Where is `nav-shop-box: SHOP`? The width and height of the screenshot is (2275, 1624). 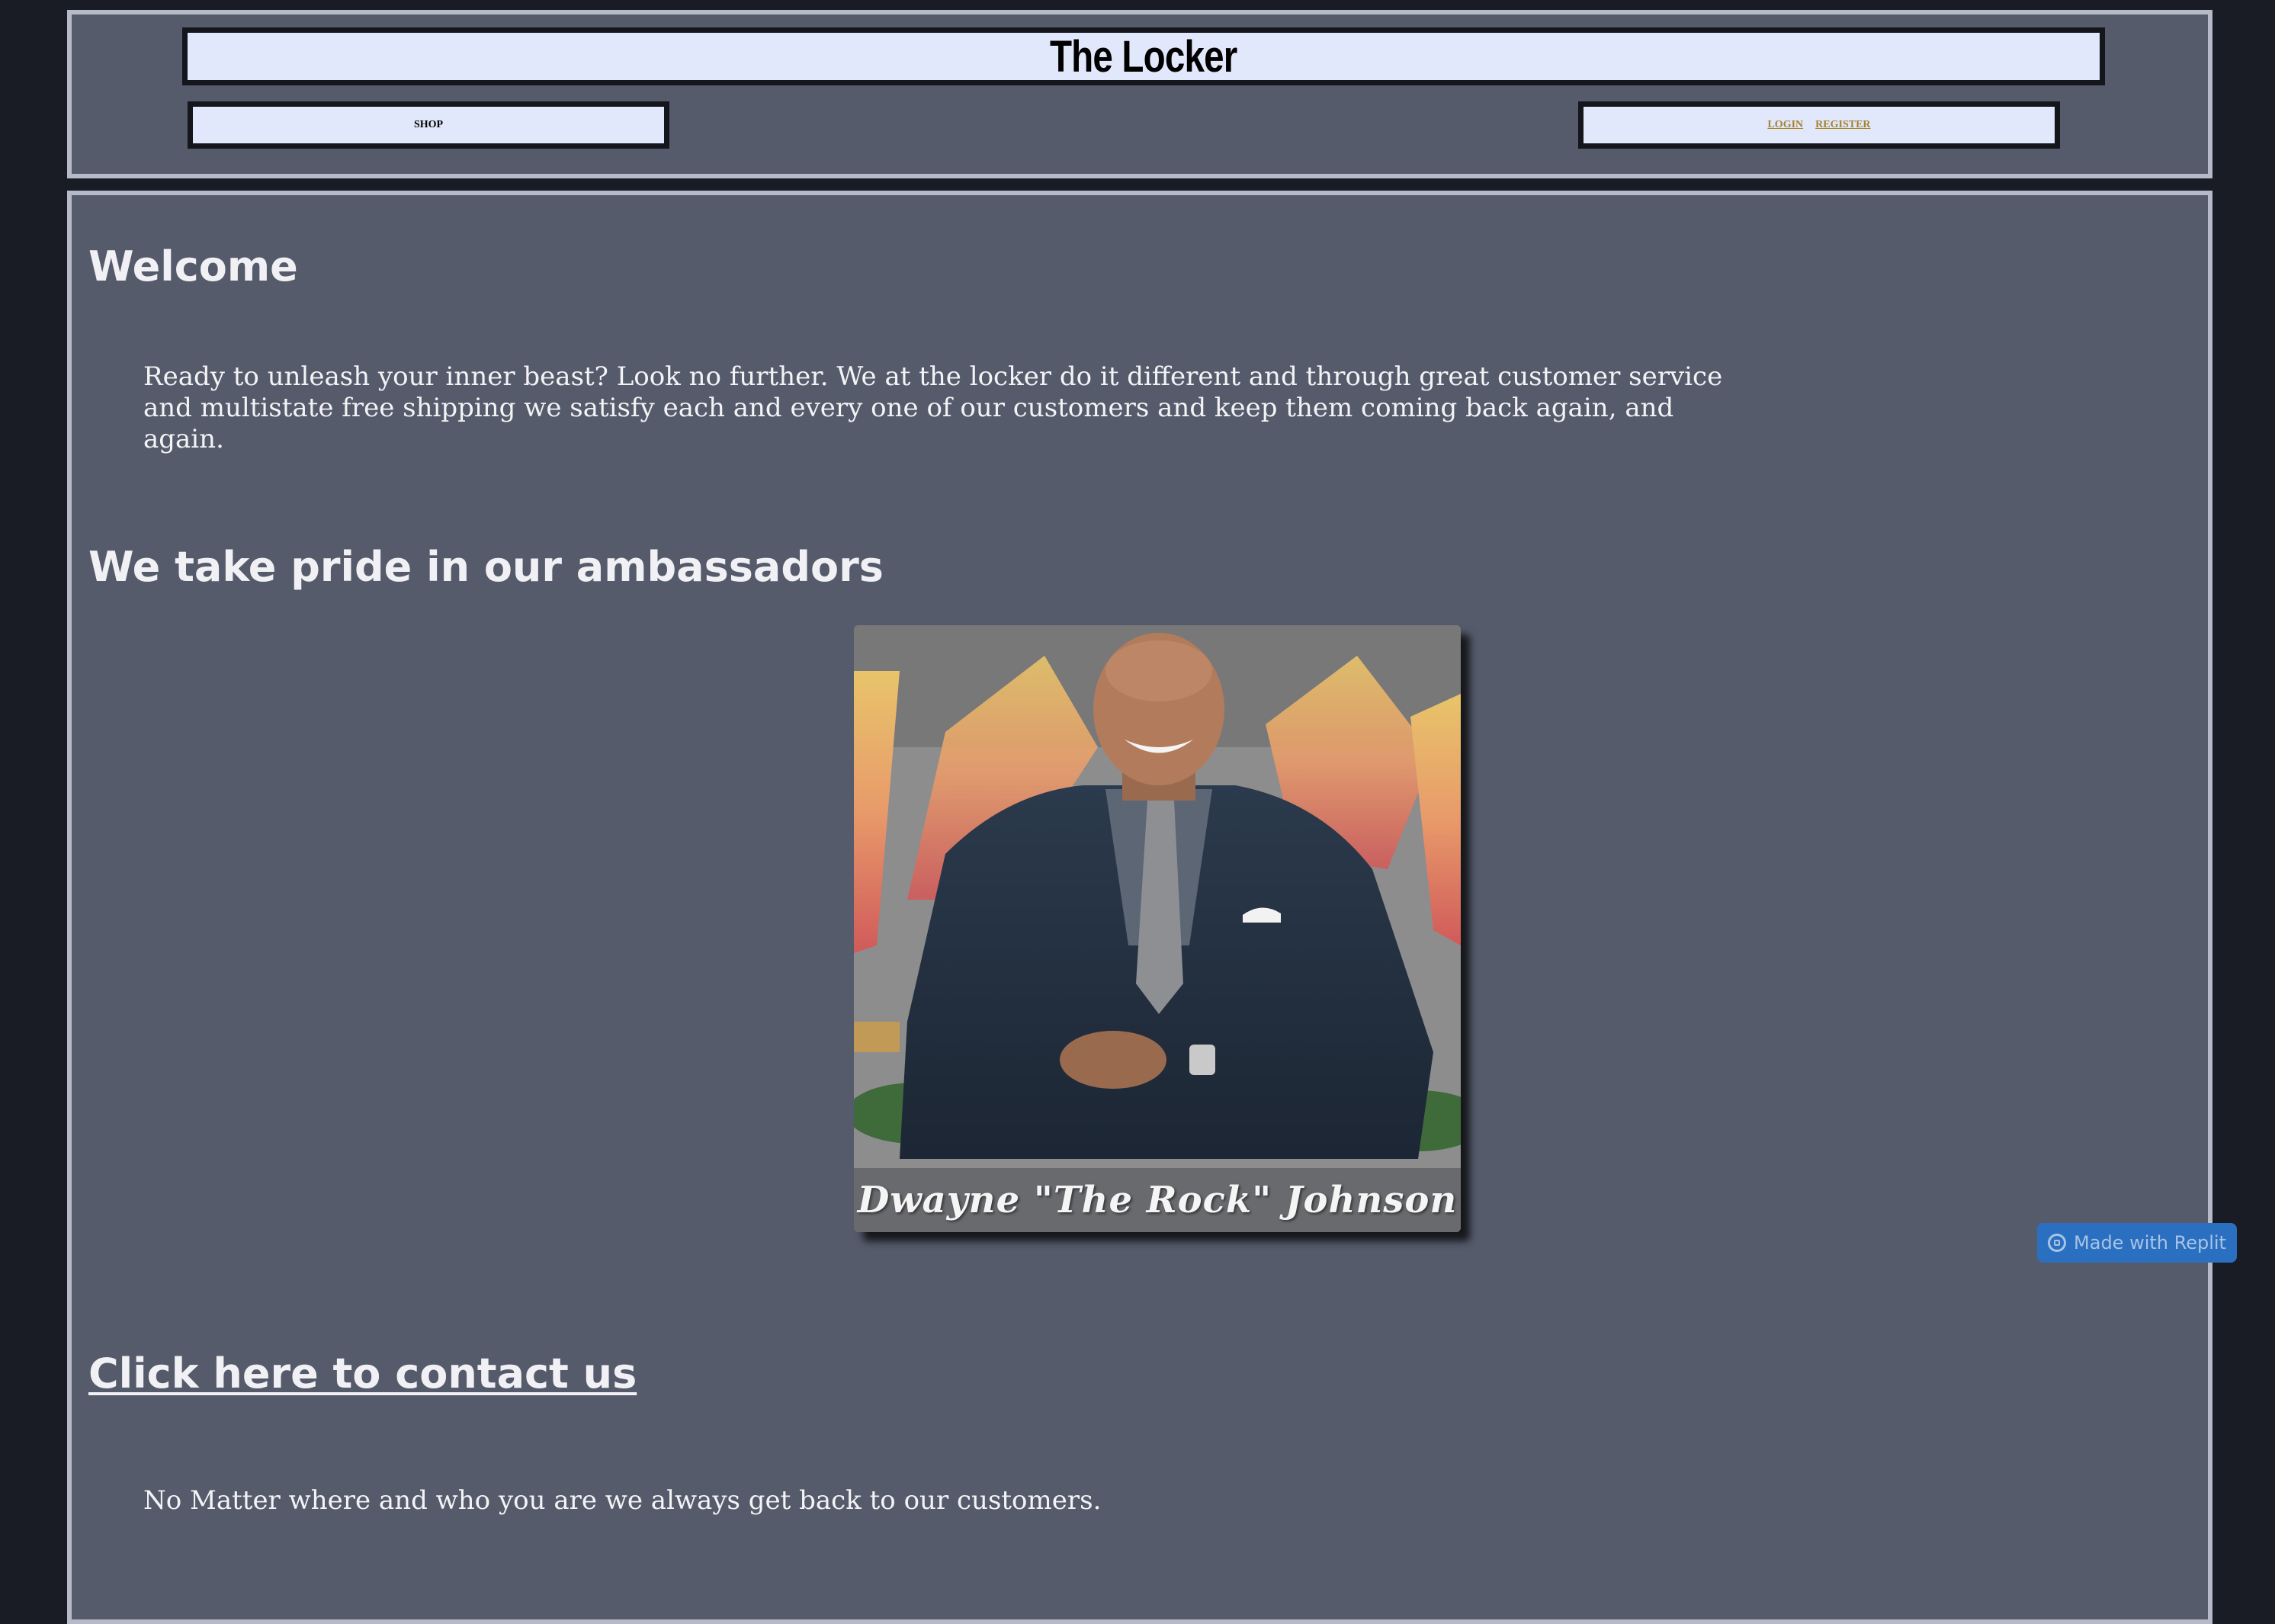
nav-shop-box: SHOP is located at coordinates (428, 125).